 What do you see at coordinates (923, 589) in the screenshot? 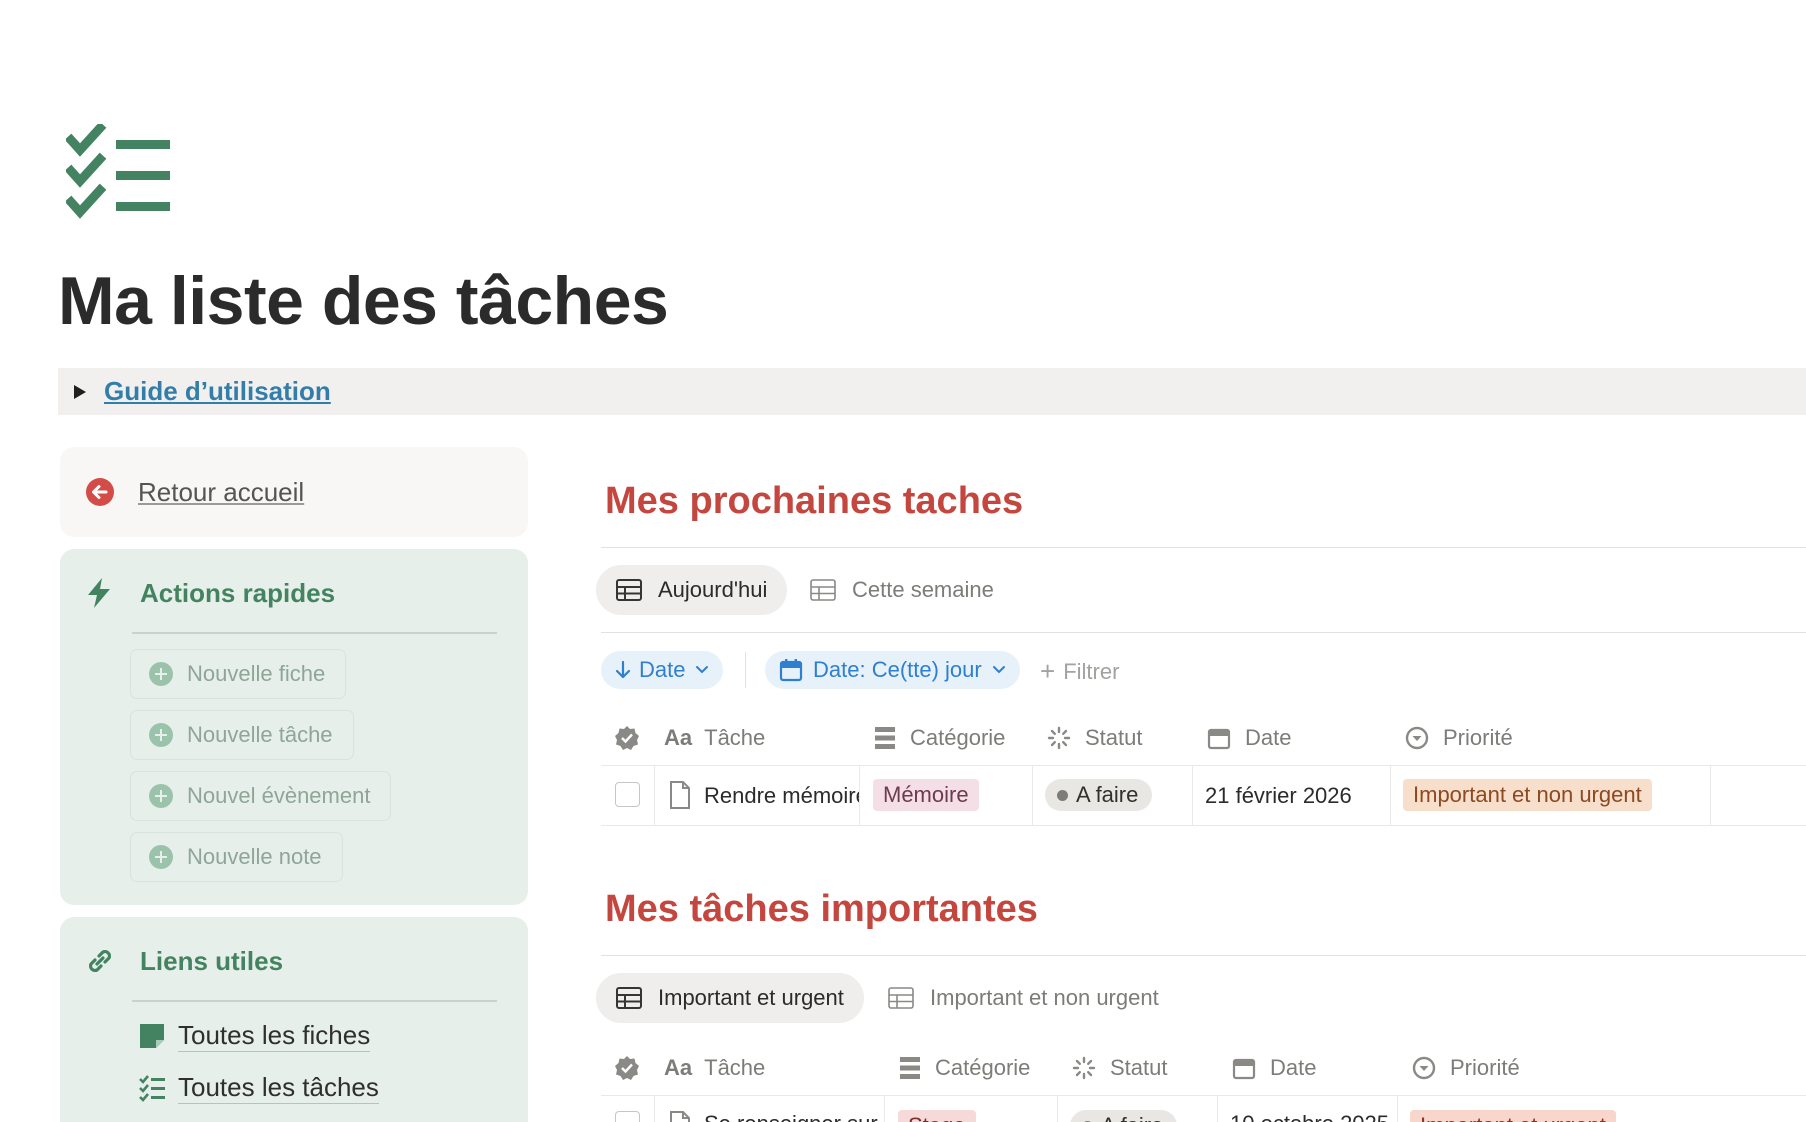
I see `tab-label: Cette semaine` at bounding box center [923, 589].